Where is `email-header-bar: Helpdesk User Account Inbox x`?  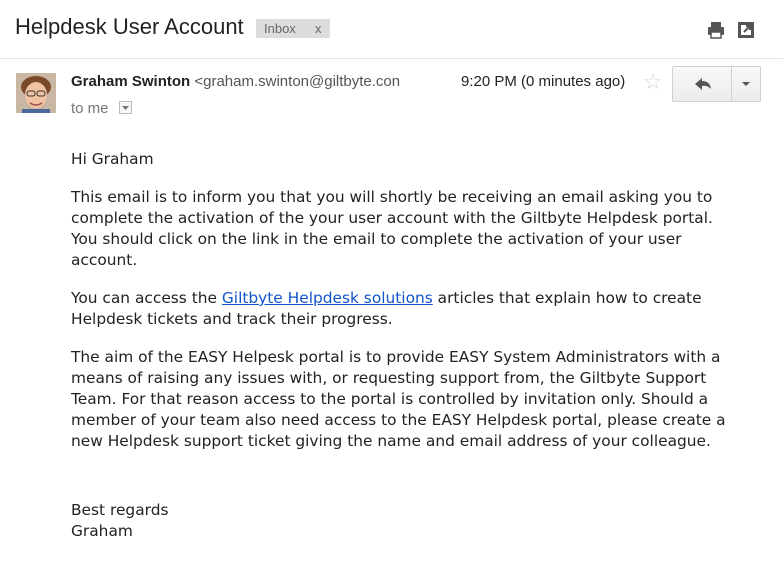
email-header-bar: Helpdesk User Account Inbox x is located at coordinates (391, 29).